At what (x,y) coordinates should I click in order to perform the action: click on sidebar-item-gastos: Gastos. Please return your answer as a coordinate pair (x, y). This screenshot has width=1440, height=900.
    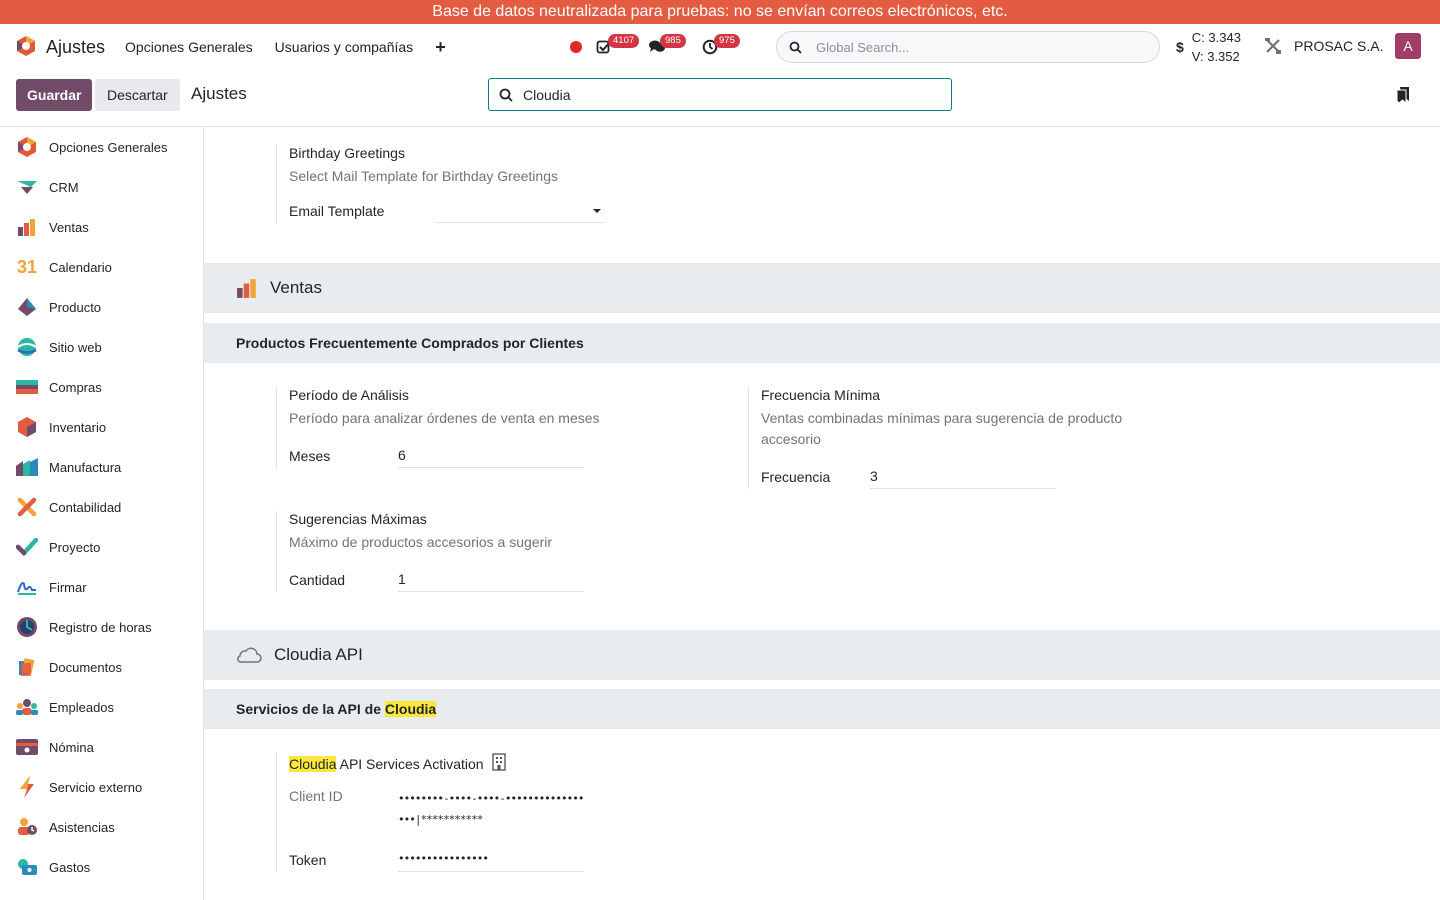
    Looking at the image, I should click on (101, 867).